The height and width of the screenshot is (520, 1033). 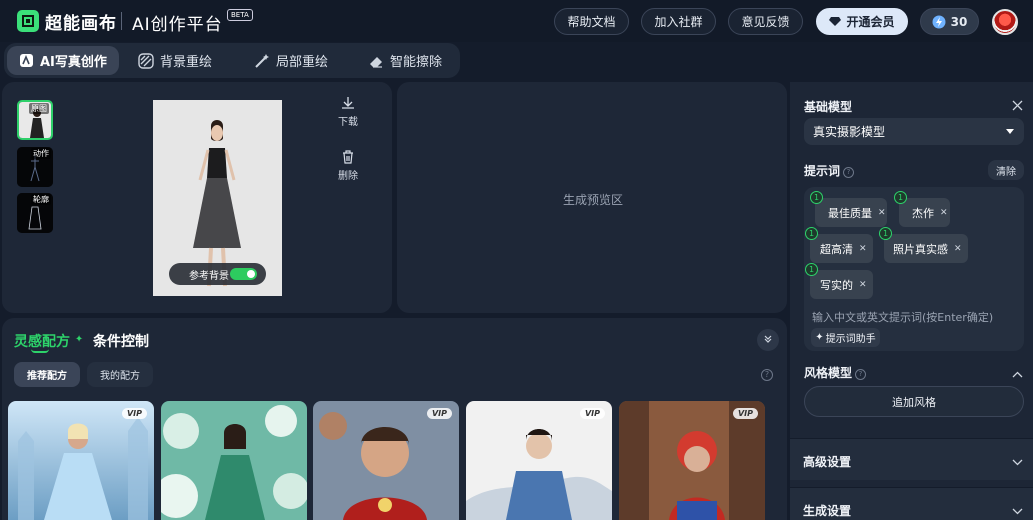 What do you see at coordinates (591, 21) in the screenshot?
I see `help-docs-button: 帮助文档` at bounding box center [591, 21].